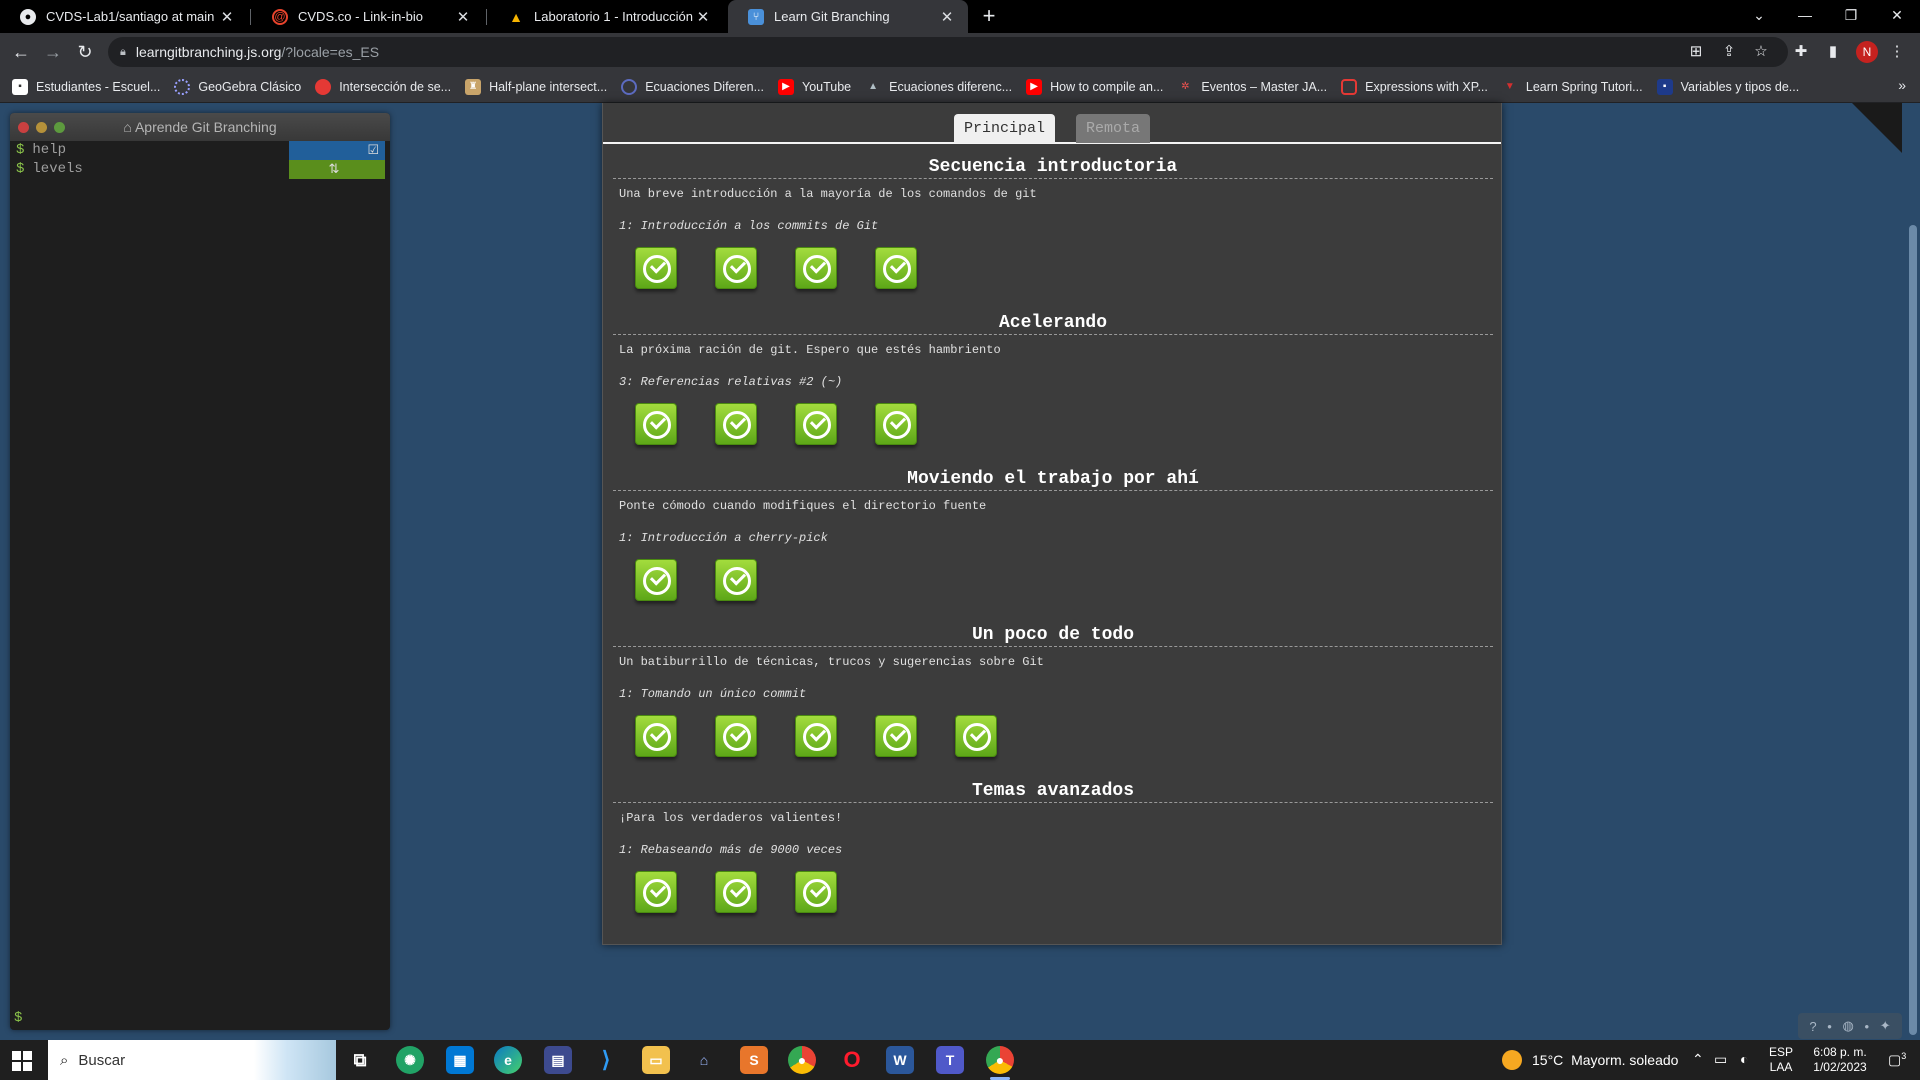  What do you see at coordinates (1867, 52) in the screenshot?
I see `profile-avatar: N` at bounding box center [1867, 52].